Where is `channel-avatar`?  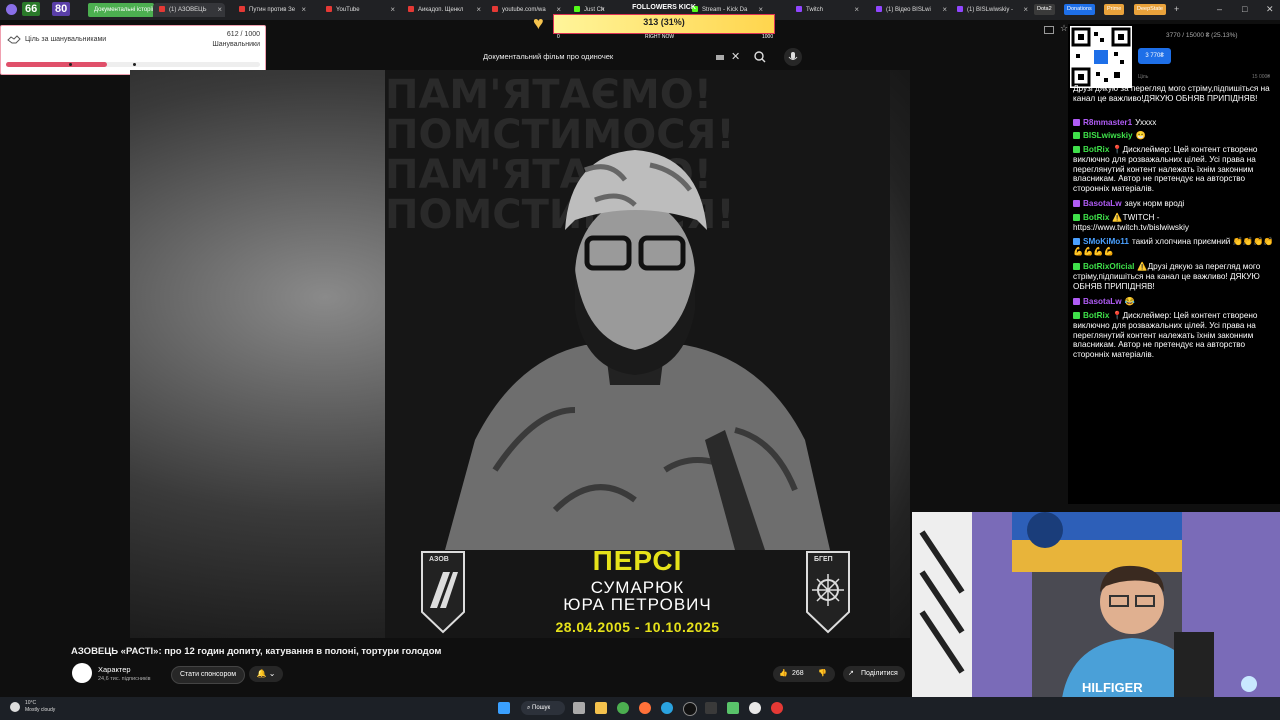 channel-avatar is located at coordinates (82, 673).